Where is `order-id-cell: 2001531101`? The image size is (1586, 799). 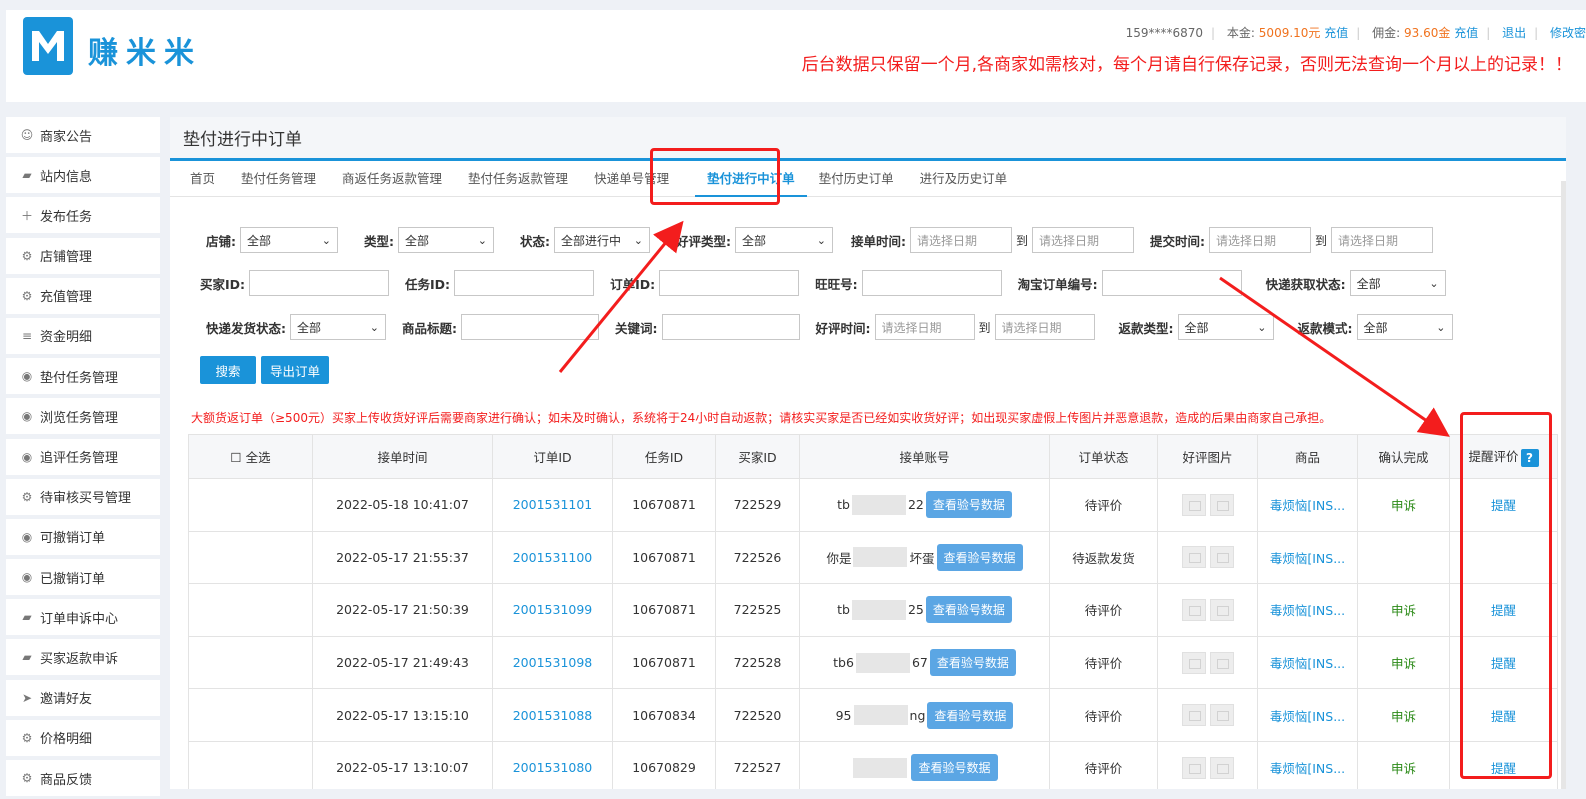
order-id-cell: 2001531101 is located at coordinates (552, 505).